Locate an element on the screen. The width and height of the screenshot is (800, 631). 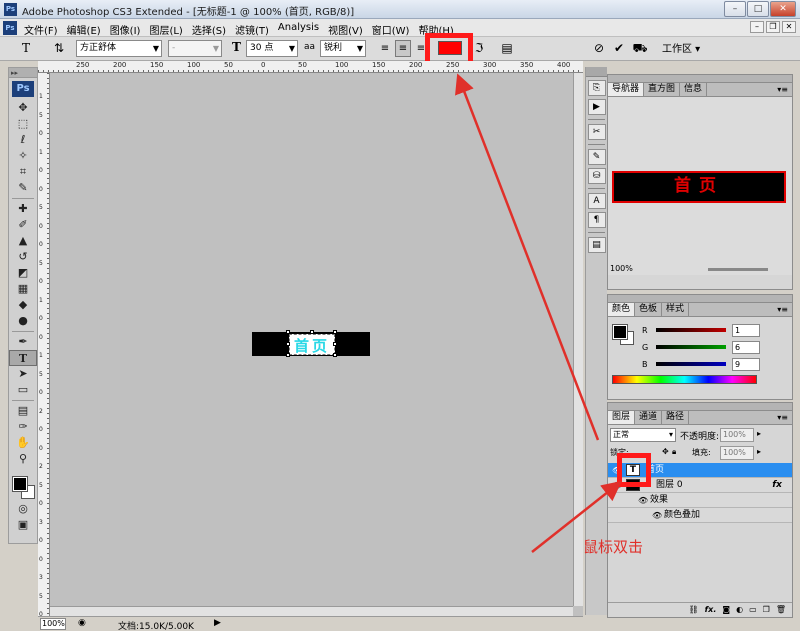
align-center-icon: ≡ is located at coordinates (403, 48).